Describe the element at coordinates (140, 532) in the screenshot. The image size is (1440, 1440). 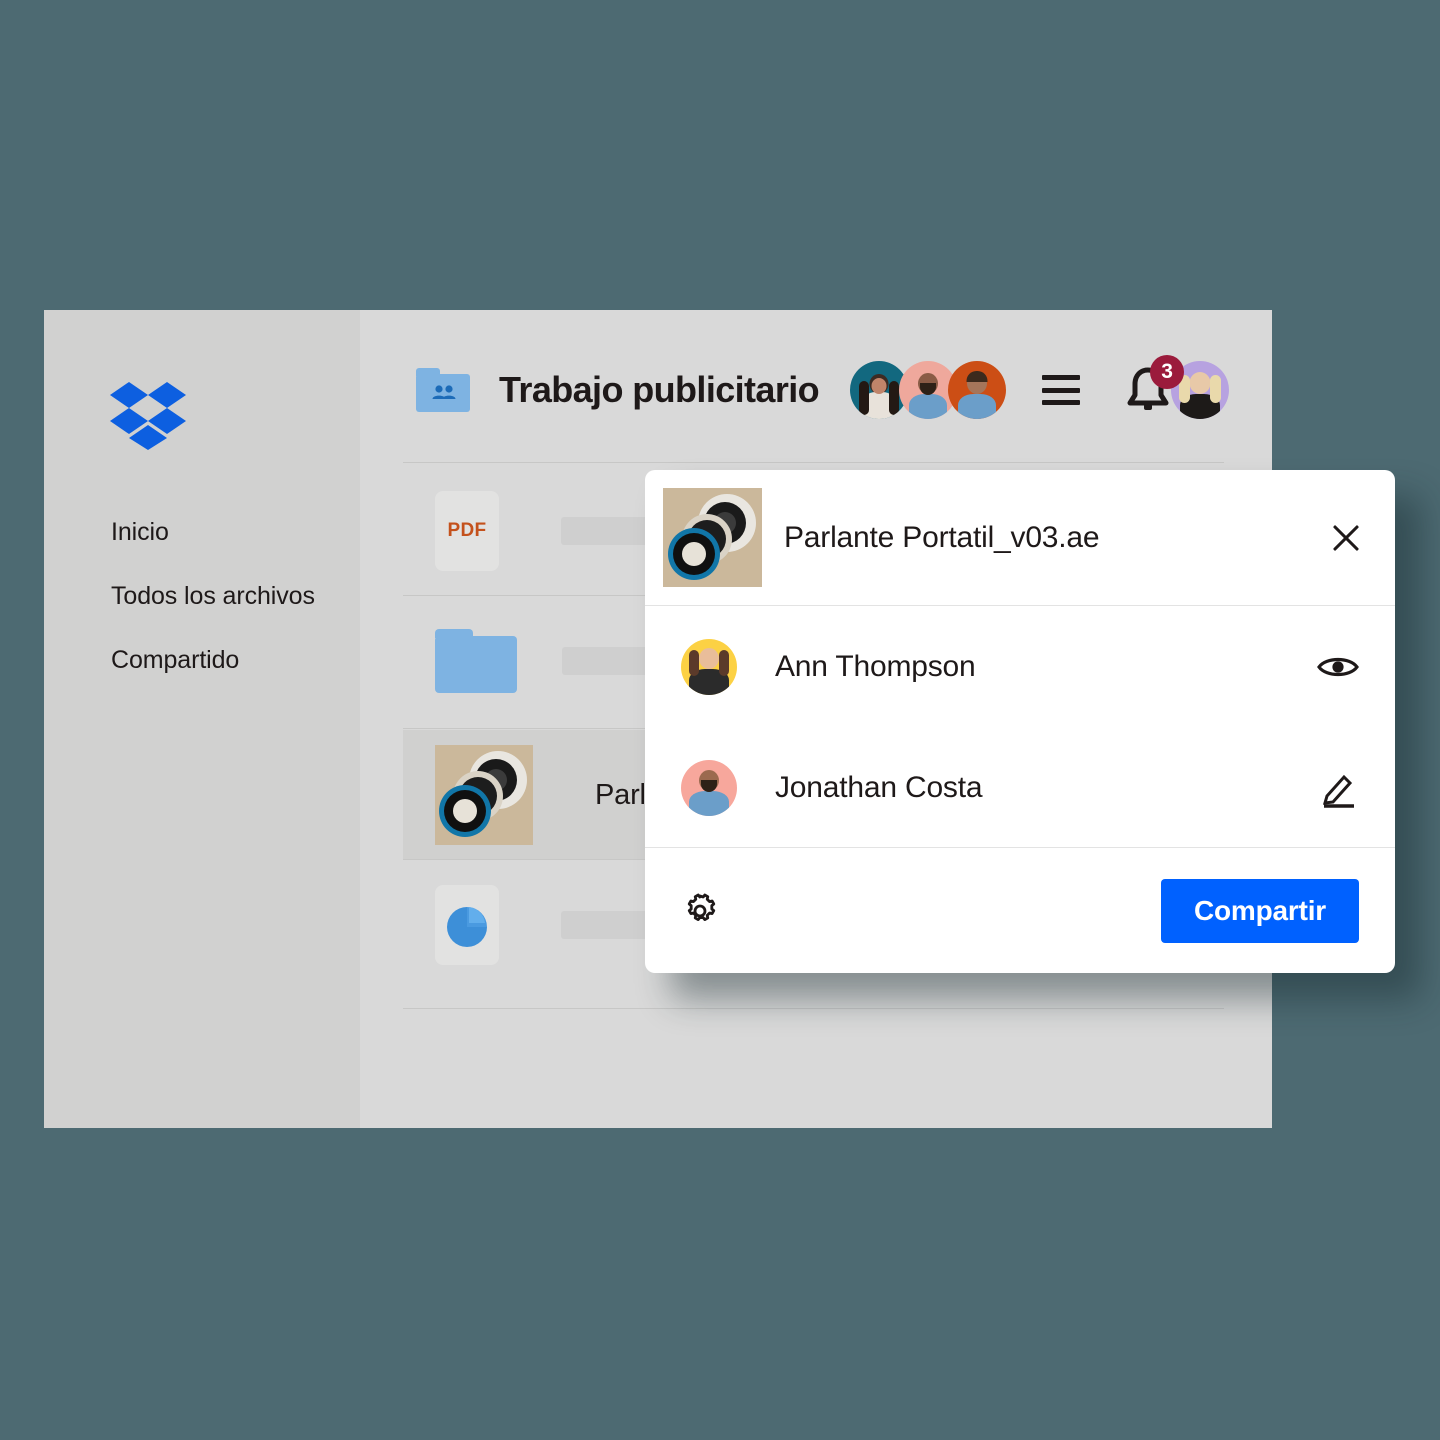
I see `sidebar-item-label: Inicio` at that location.